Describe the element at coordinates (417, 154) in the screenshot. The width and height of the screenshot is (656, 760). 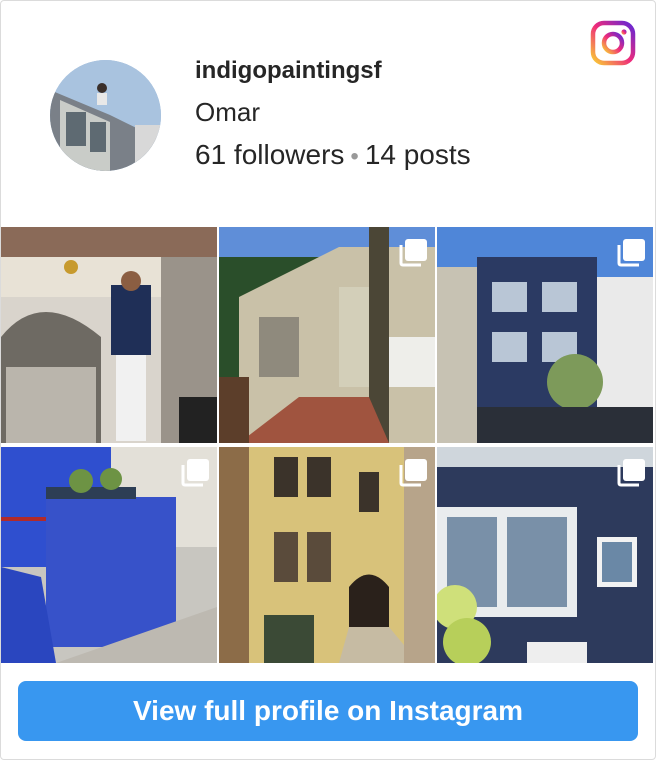
I see `posts-count: 14 posts` at that location.